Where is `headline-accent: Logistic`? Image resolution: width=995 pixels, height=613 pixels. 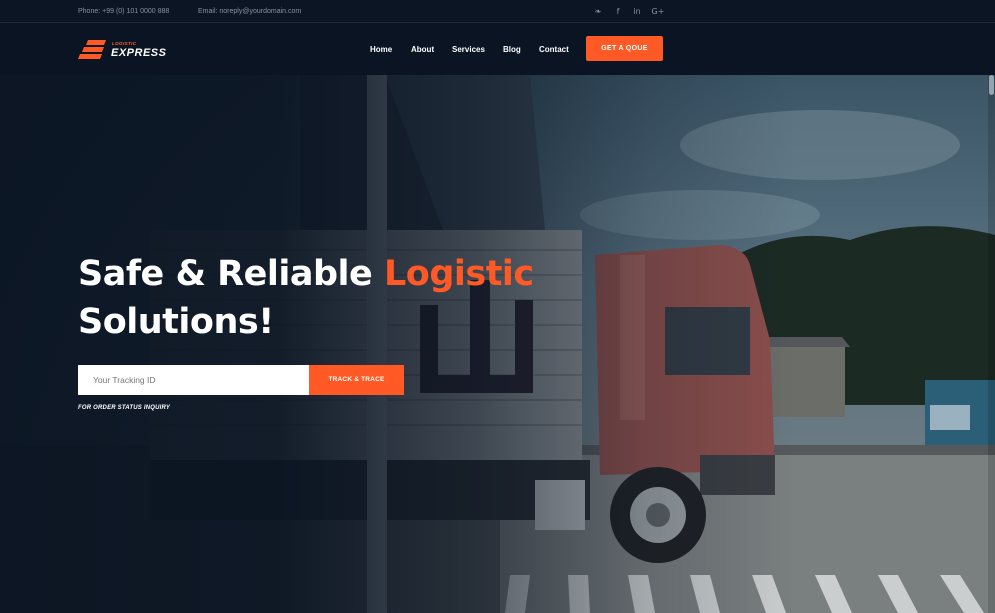 headline-accent: Logistic is located at coordinates (458, 274).